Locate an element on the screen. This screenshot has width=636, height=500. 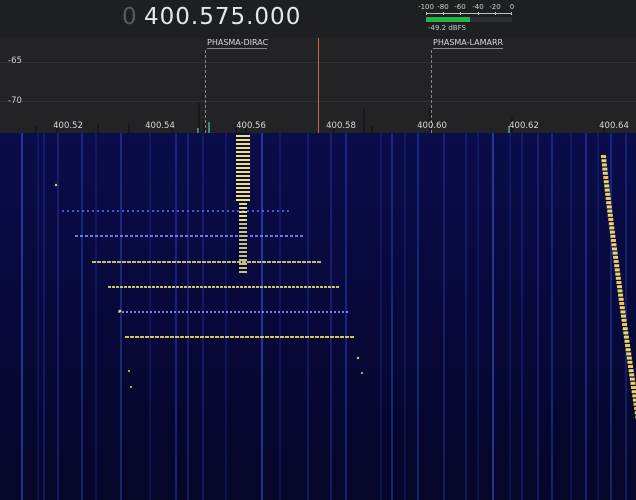
bookmark-label-phasma-dirac: PHASMA-DIRAC is located at coordinates (237, 42).